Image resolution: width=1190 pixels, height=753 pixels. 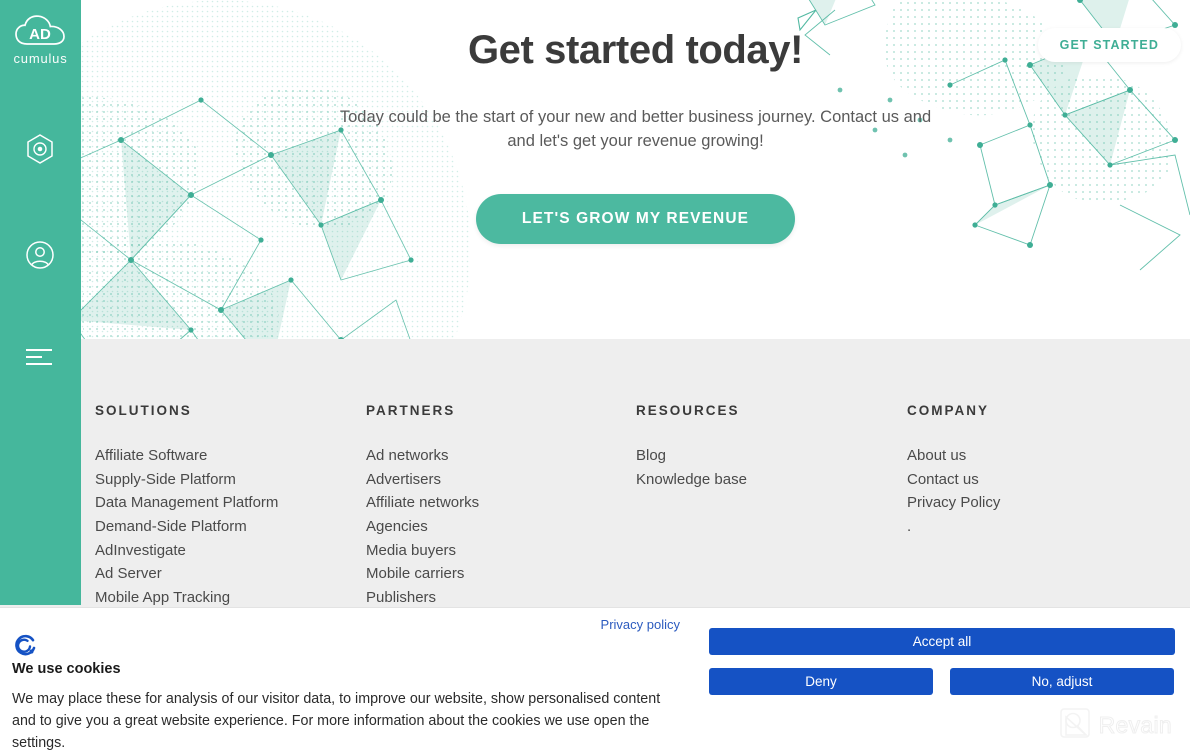 What do you see at coordinates (1074, 725) in the screenshot?
I see `revain-logo-icon` at bounding box center [1074, 725].